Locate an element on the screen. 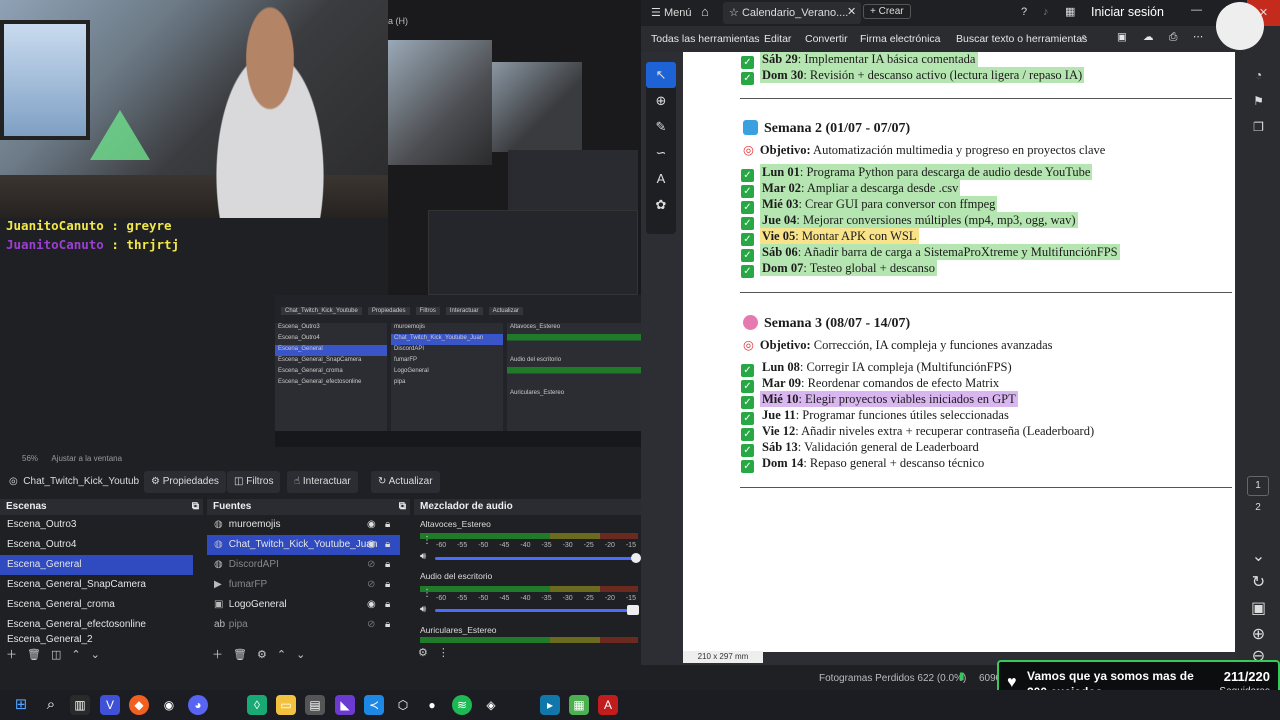  lasso-icon: ∽ is located at coordinates (661, 153).